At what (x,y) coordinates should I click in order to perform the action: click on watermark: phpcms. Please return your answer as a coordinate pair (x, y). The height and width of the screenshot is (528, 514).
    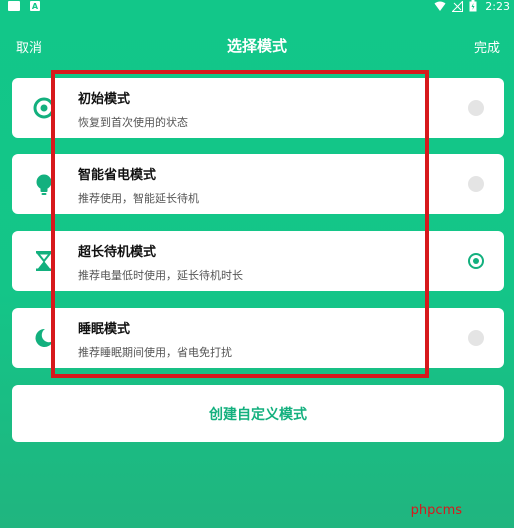
    Looking at the image, I should click on (436, 510).